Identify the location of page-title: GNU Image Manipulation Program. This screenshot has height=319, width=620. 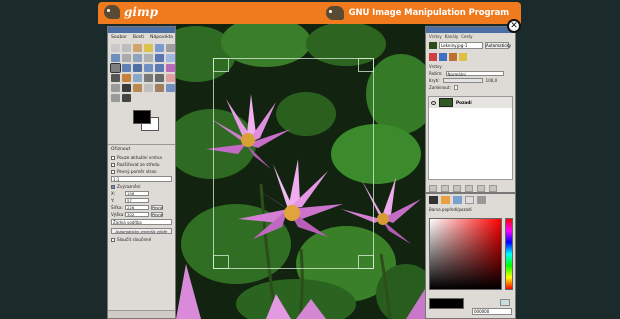
(429, 13).